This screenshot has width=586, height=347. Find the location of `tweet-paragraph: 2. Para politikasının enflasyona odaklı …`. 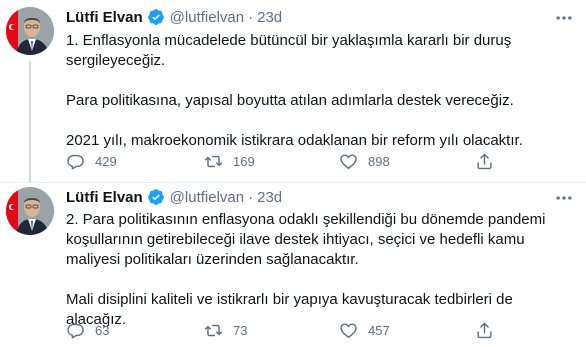

tweet-paragraph: 2. Para politikasının enflasyona odaklı … is located at coordinates (308, 239).